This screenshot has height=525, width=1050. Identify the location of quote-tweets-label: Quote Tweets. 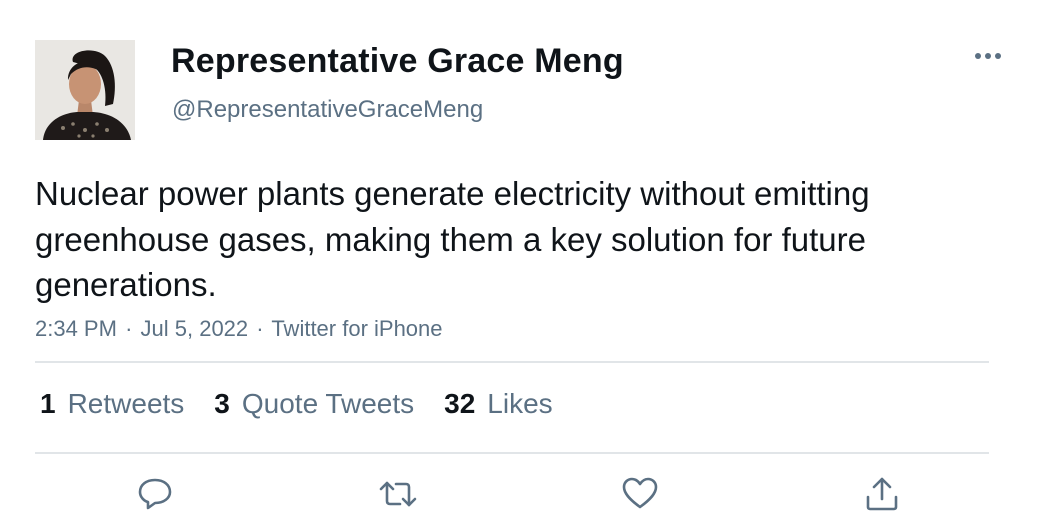
(328, 403).